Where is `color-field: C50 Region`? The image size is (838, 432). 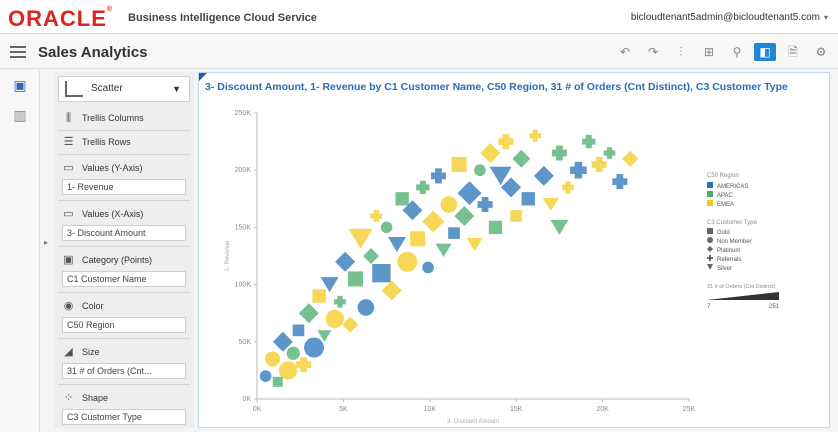
color-field: C50 Region is located at coordinates (124, 325).